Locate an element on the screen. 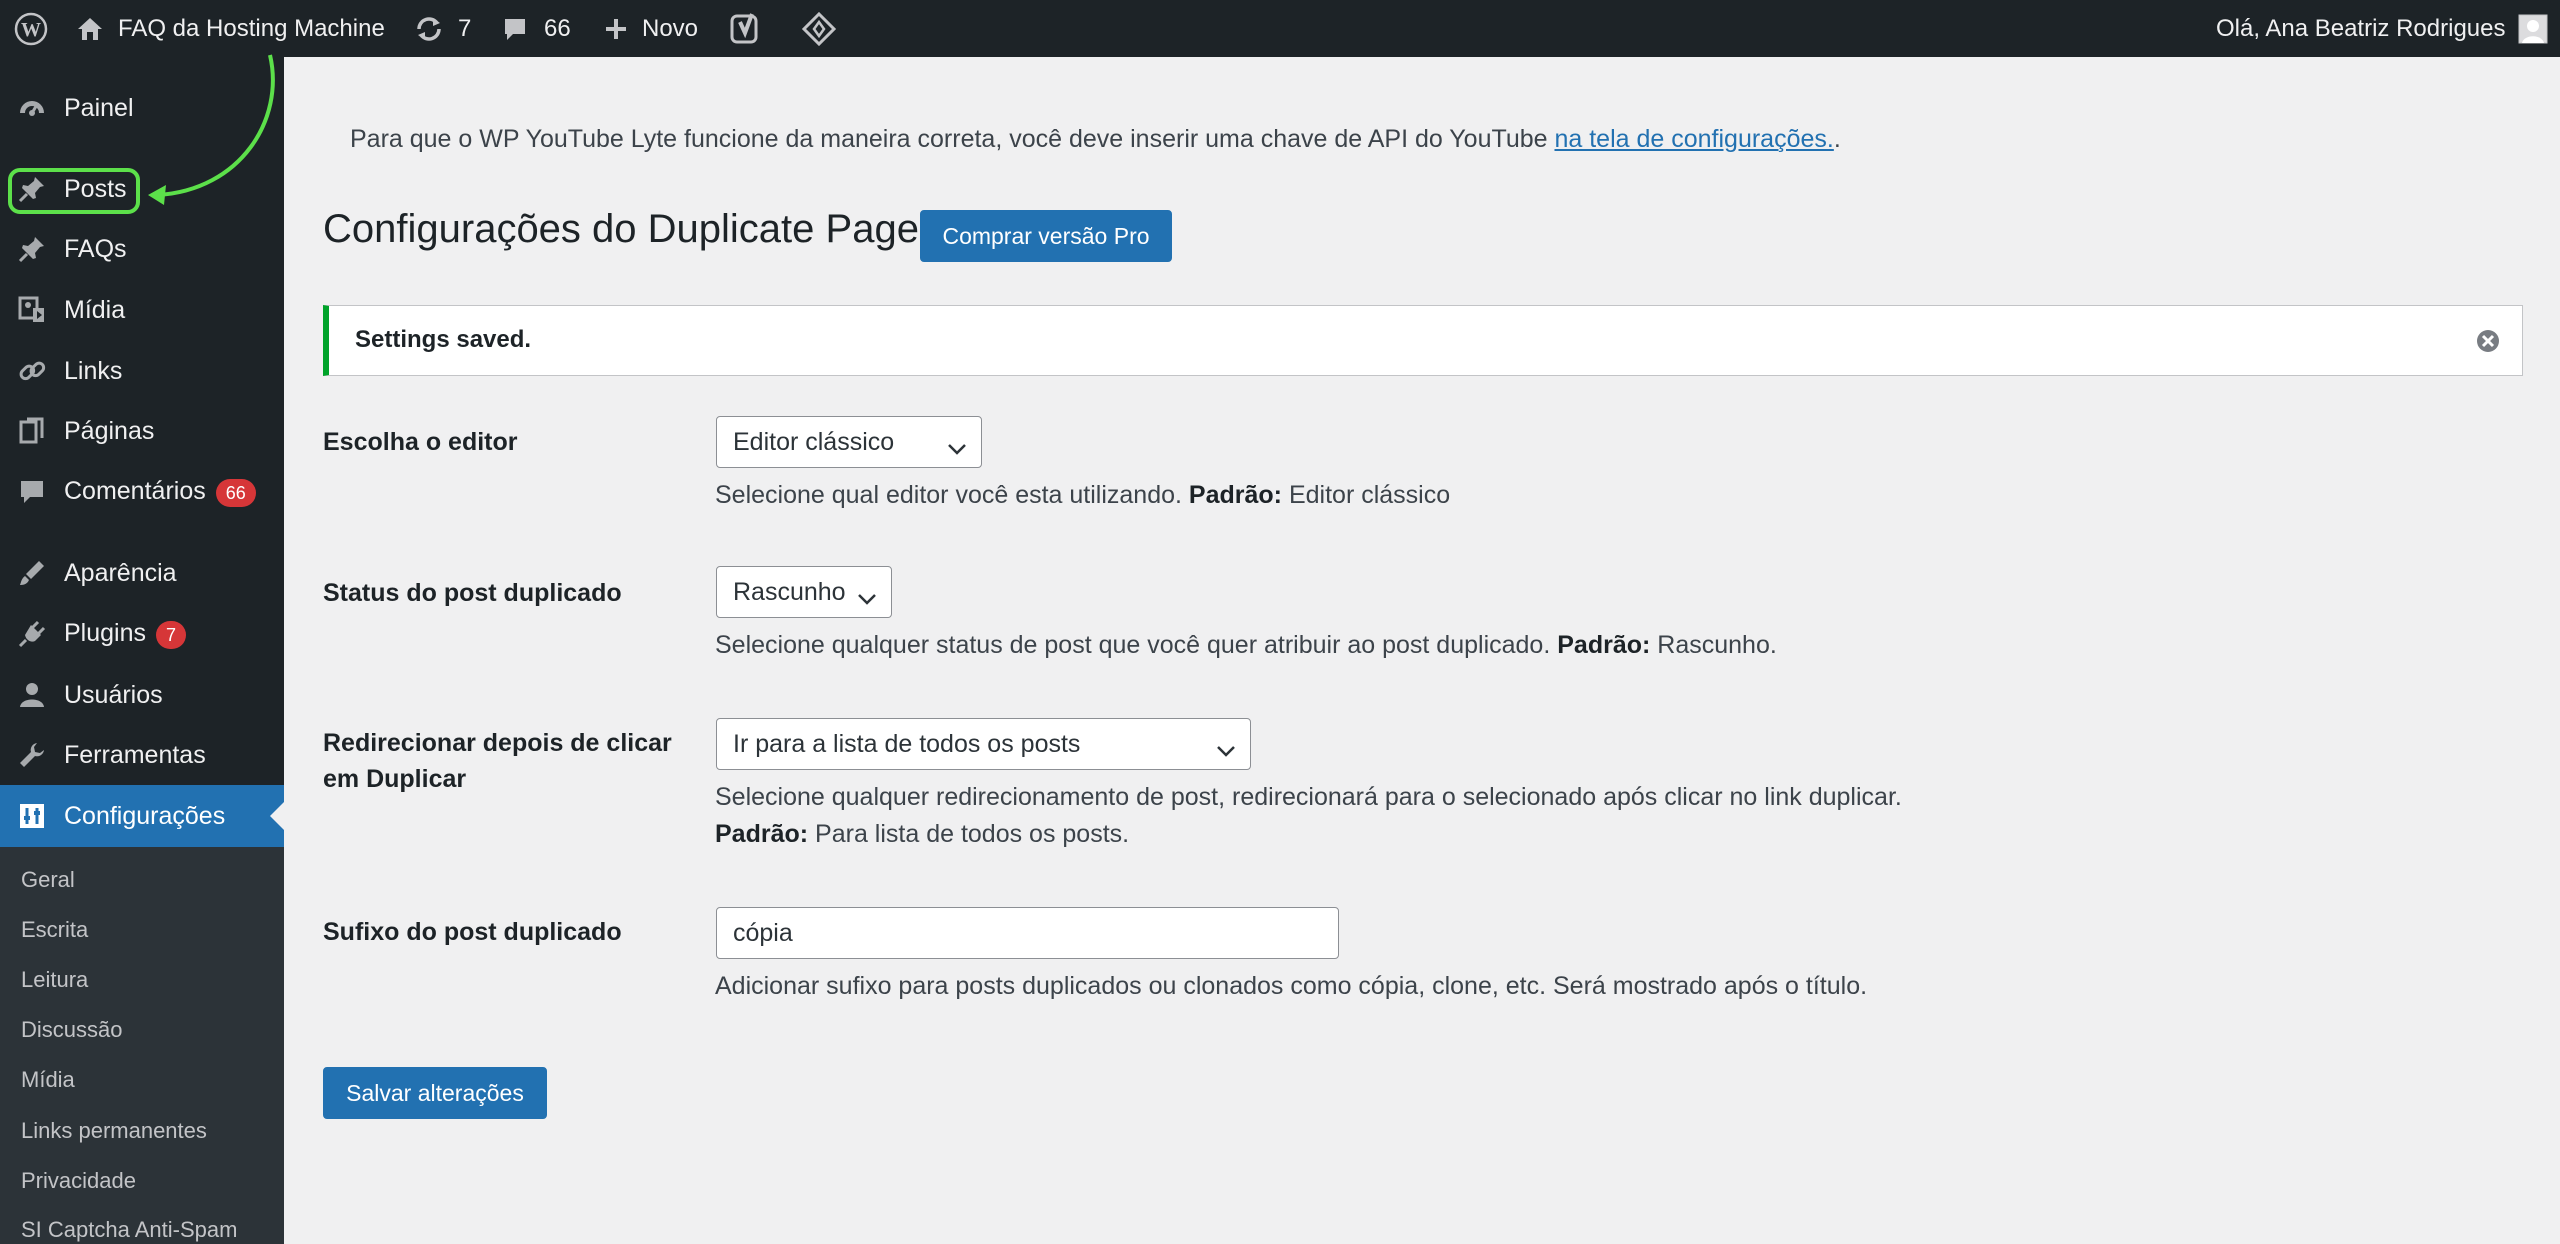 The width and height of the screenshot is (2560, 1244). sidebar-item-plugins: Plugins 7 is located at coordinates (142, 634).